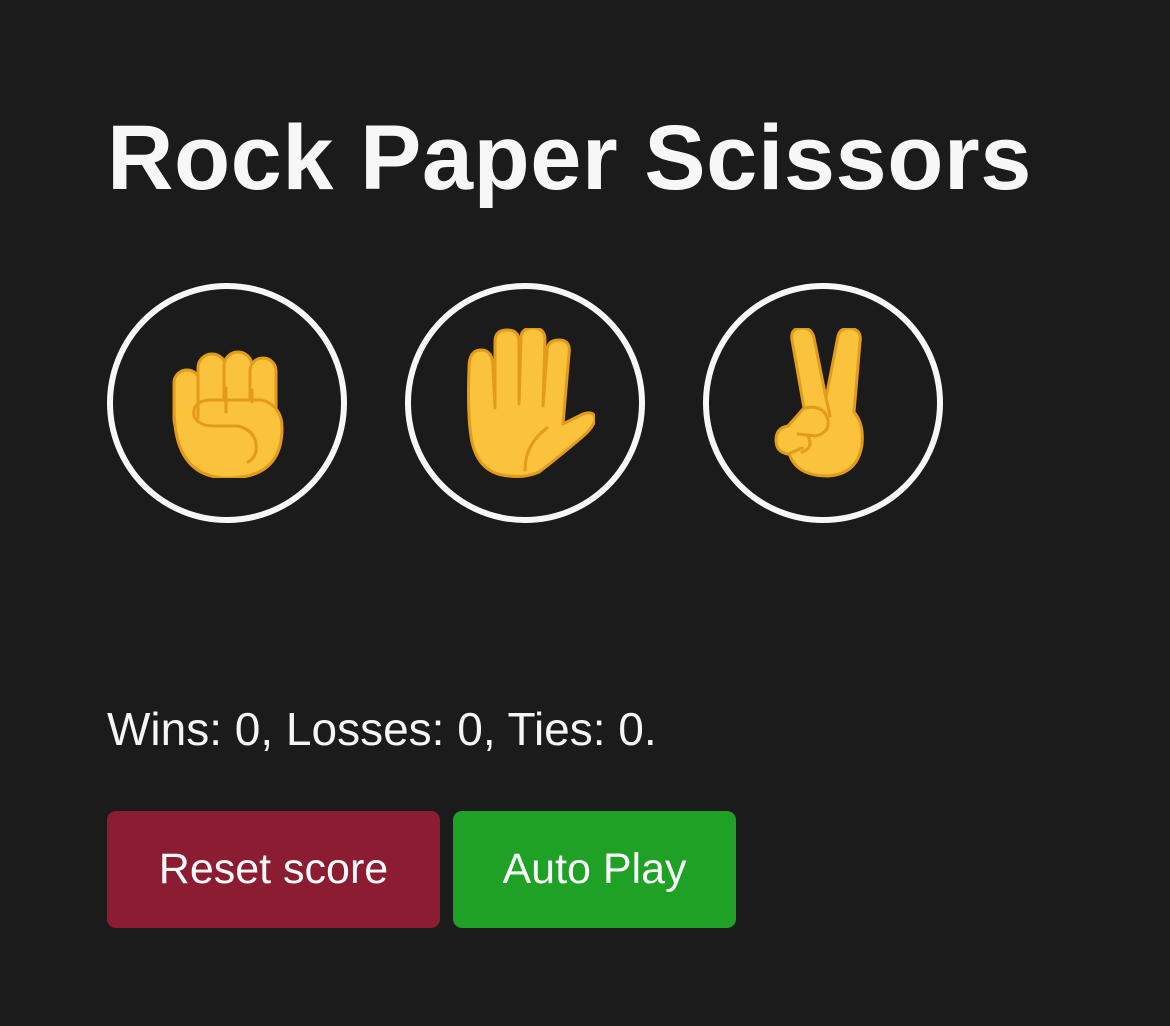 The width and height of the screenshot is (1170, 1026). I want to click on raised-fist-icon, so click(228, 414).